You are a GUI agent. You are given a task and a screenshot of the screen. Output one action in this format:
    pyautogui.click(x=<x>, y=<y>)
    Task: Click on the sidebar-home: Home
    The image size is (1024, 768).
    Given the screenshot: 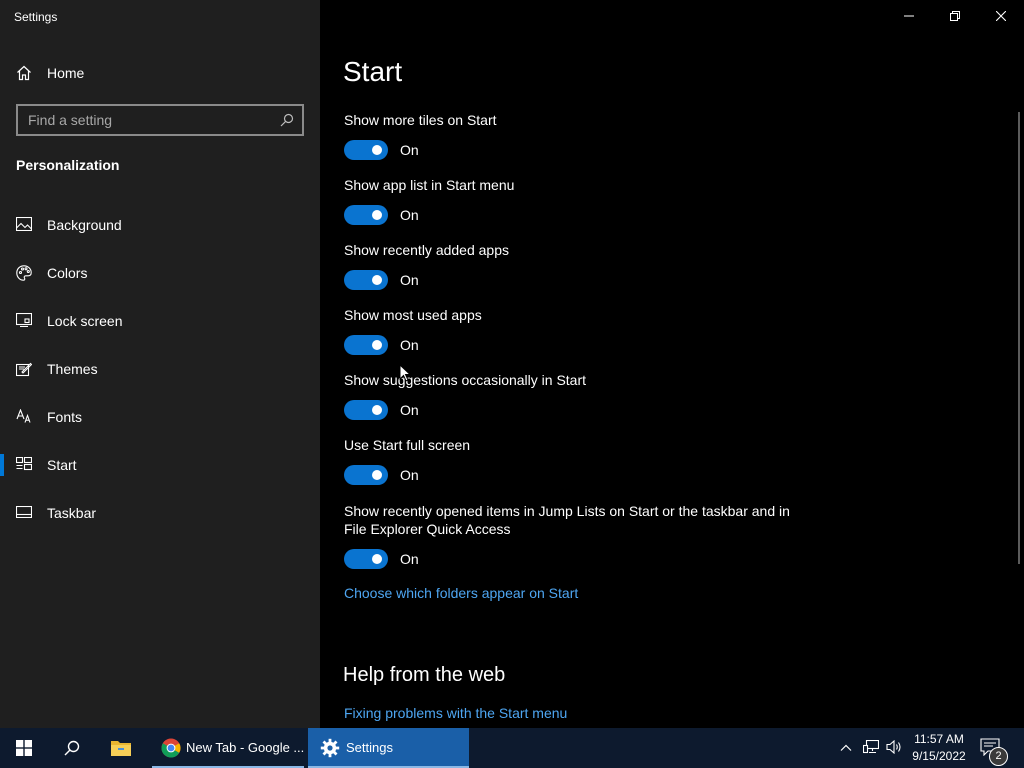 What is the action you would take?
    pyautogui.click(x=160, y=73)
    